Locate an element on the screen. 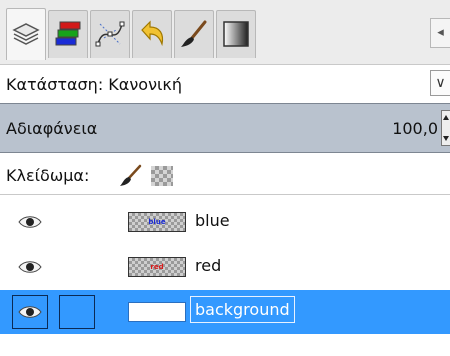 The height and width of the screenshot is (356, 450). layer-thumbnail is located at coordinates (157, 312).